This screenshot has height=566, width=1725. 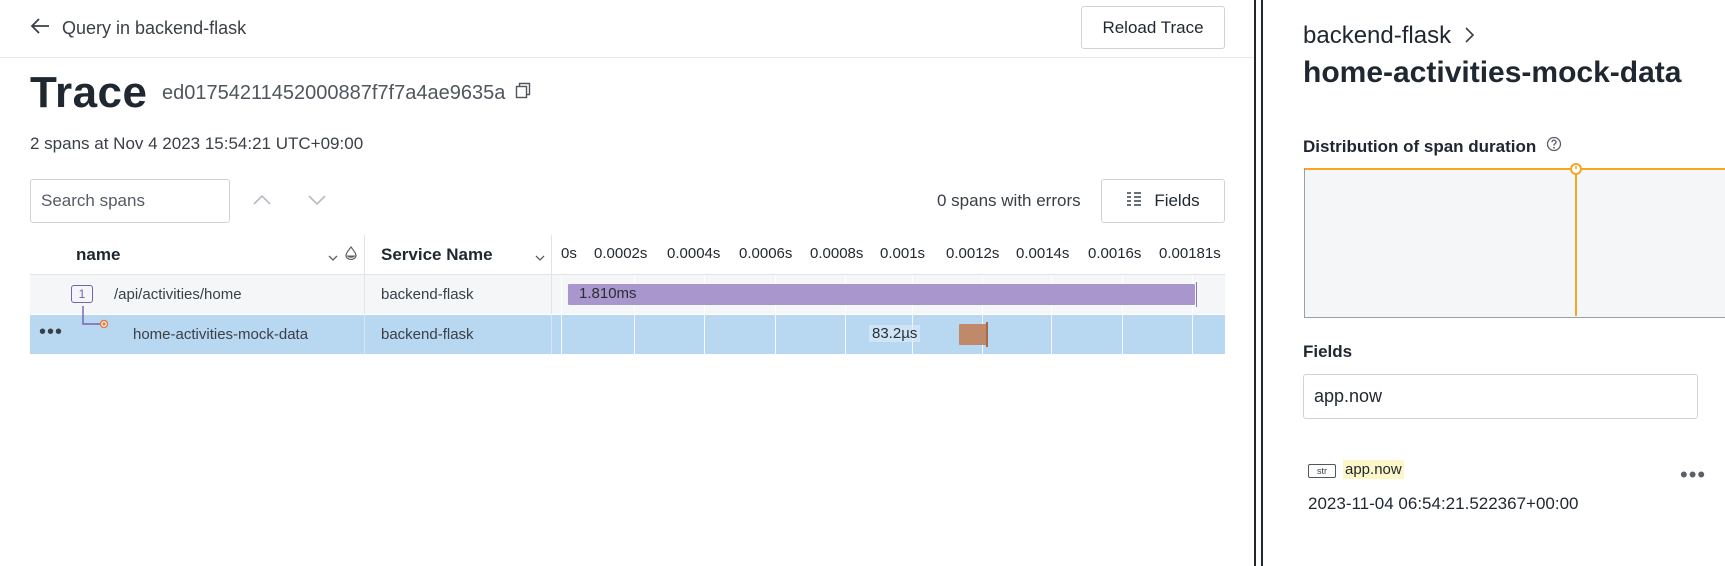 I want to click on header-divider, so click(x=627, y=57).